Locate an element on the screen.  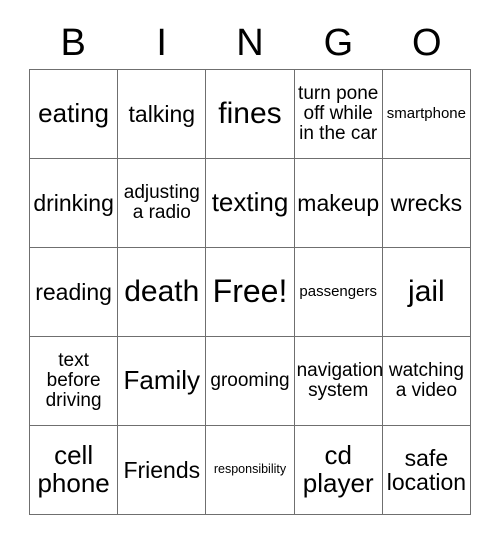
bingo-cell-i5: Friends is located at coordinates (162, 470).